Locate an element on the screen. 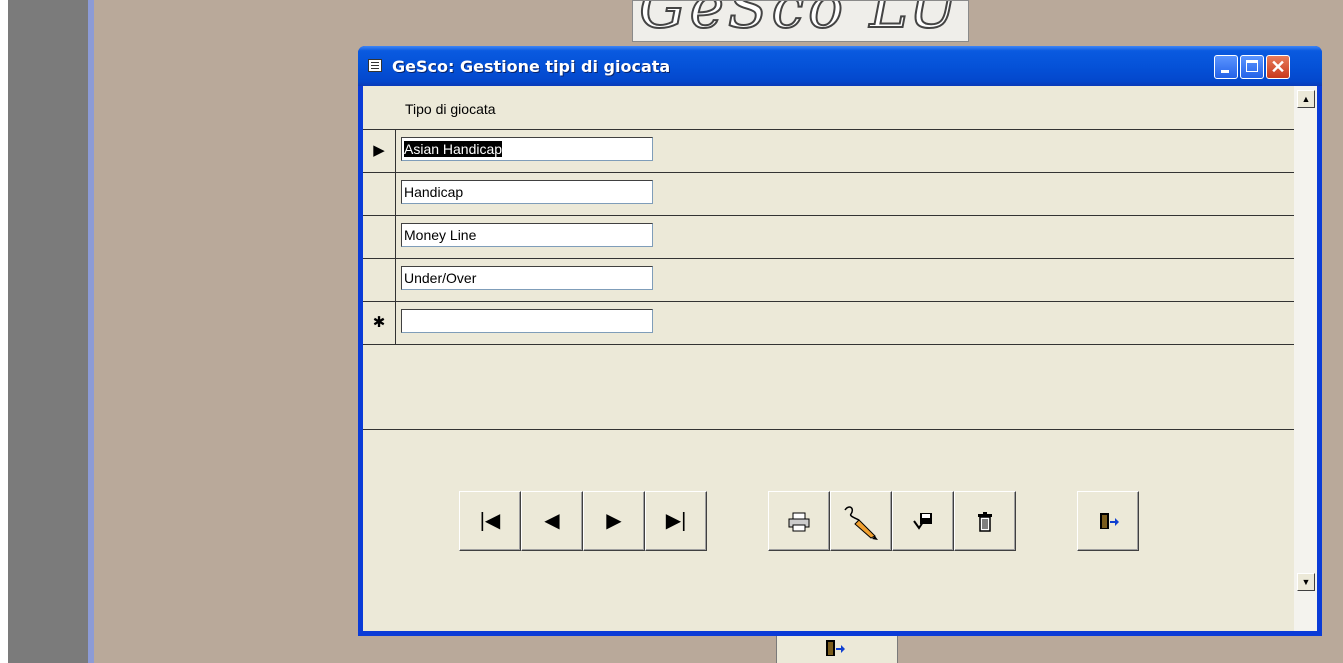 Image resolution: width=1343 pixels, height=663 pixels. tipo-giocata-field: Handicap is located at coordinates (527, 192).